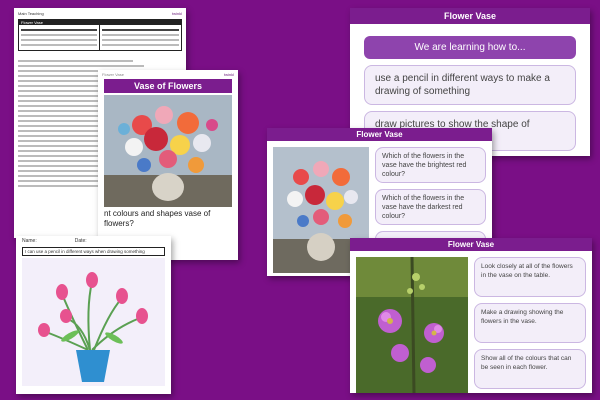 The image size is (600, 400). What do you see at coordinates (93, 322) in the screenshot?
I see `tulip-vase-illustration` at bounding box center [93, 322].